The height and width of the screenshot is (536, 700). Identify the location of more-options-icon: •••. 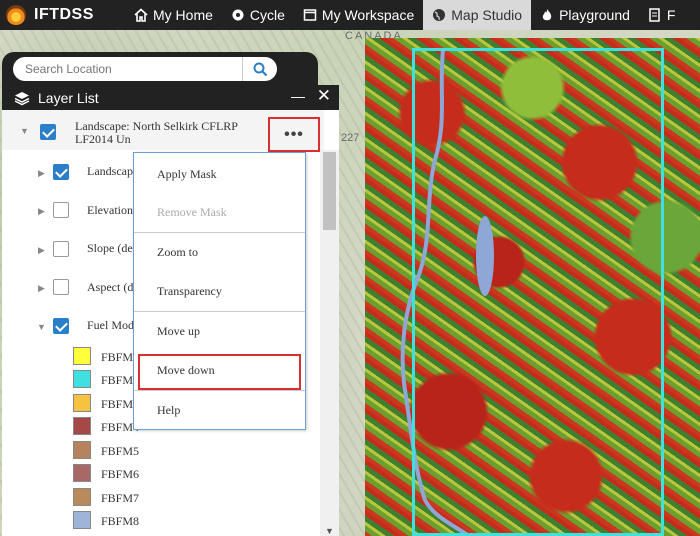
(294, 134).